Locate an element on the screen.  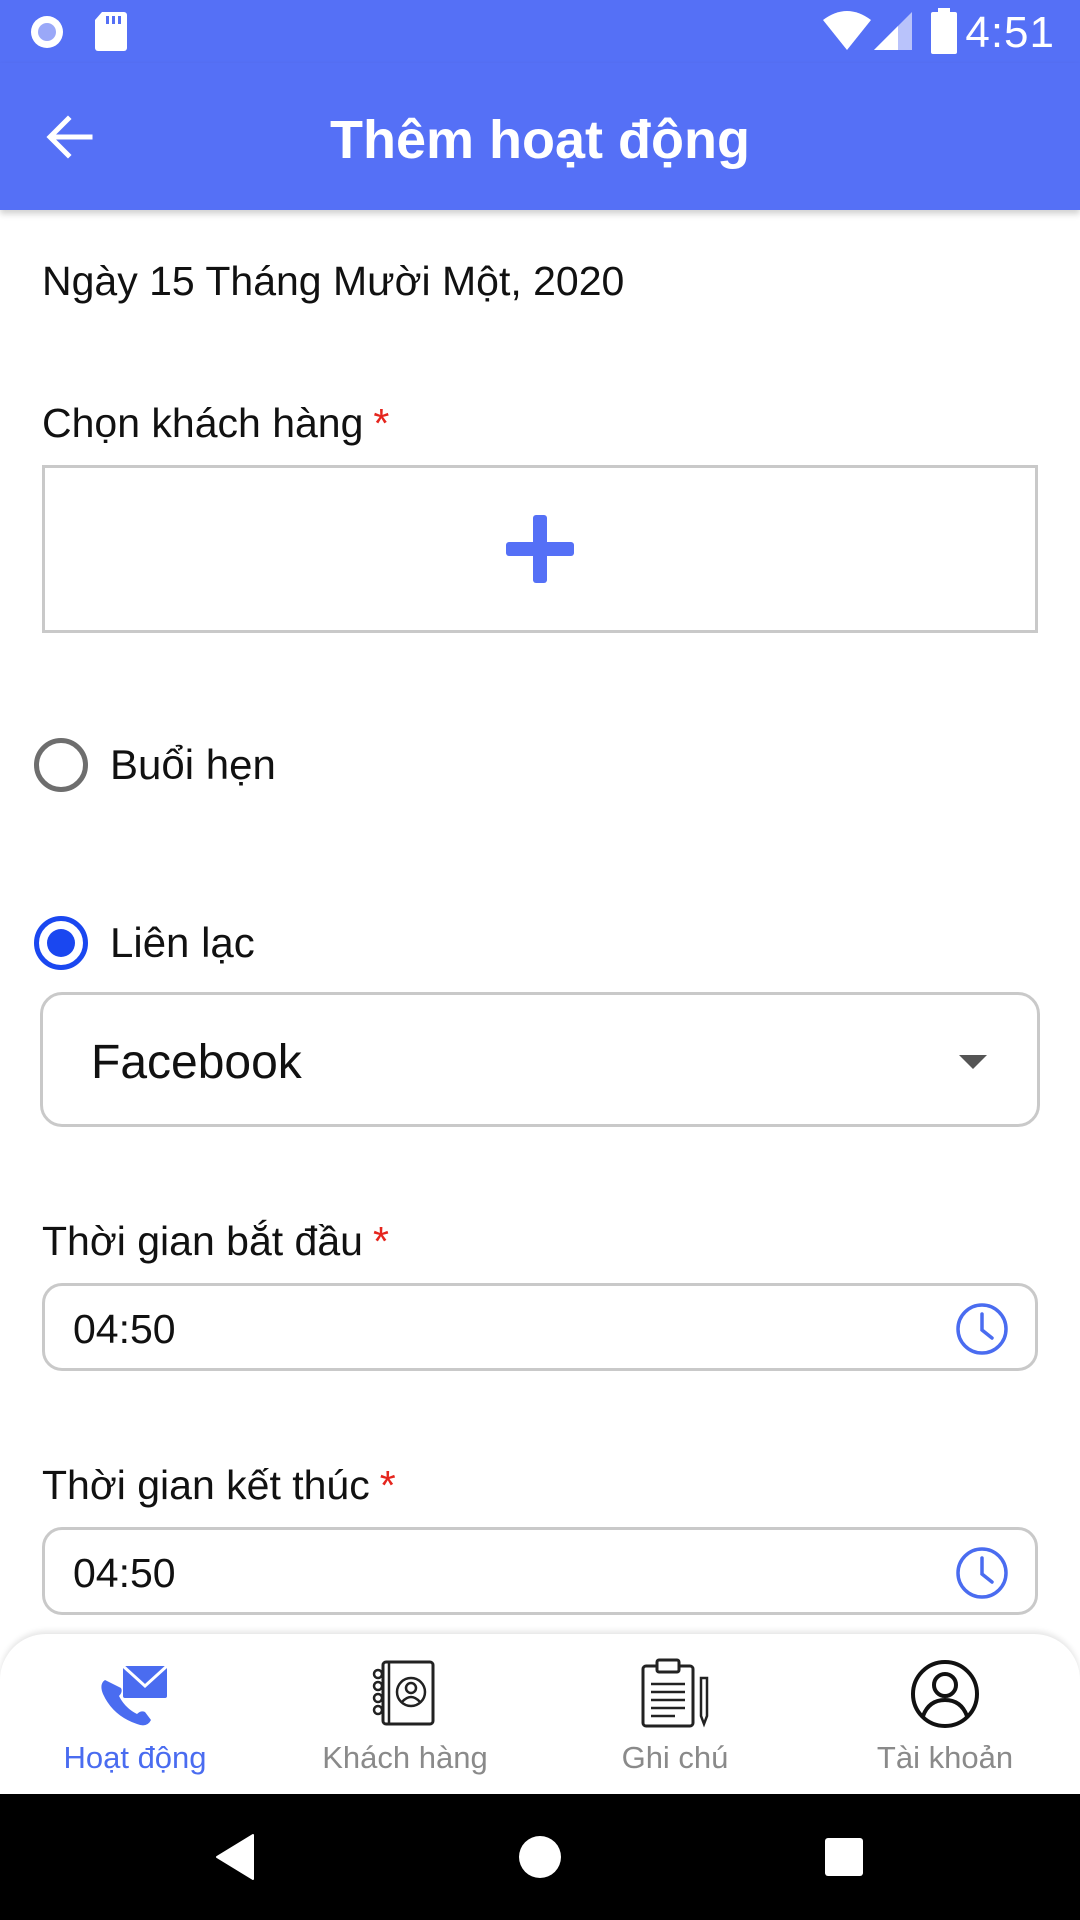
bottom-navigation: Hoạt động Khách hàng Ghi chú Tài khoản is located at coordinates (540, 1714).